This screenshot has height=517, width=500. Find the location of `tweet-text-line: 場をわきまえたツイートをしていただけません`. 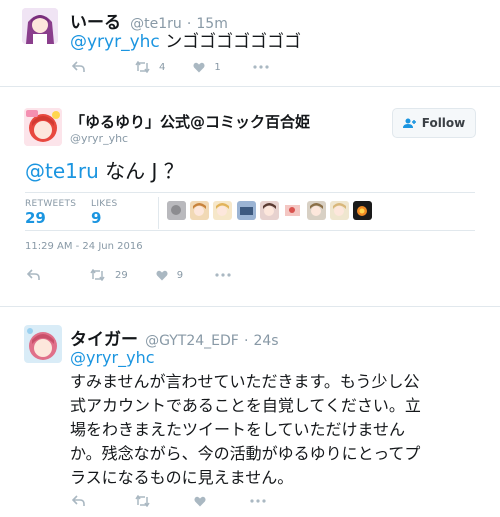

tweet-text-line: 場をわきまえたツイートをしていただけません is located at coordinates (238, 429).